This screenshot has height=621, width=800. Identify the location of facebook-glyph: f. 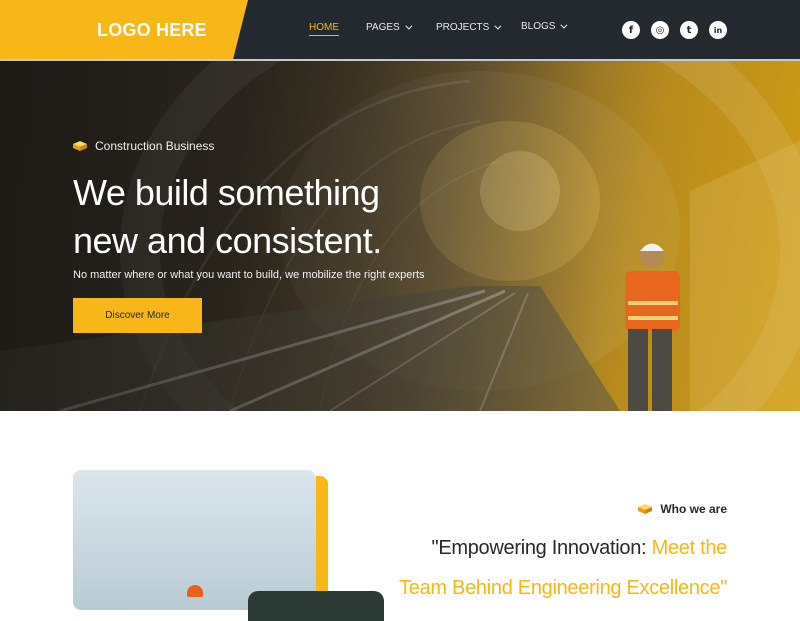
(631, 30).